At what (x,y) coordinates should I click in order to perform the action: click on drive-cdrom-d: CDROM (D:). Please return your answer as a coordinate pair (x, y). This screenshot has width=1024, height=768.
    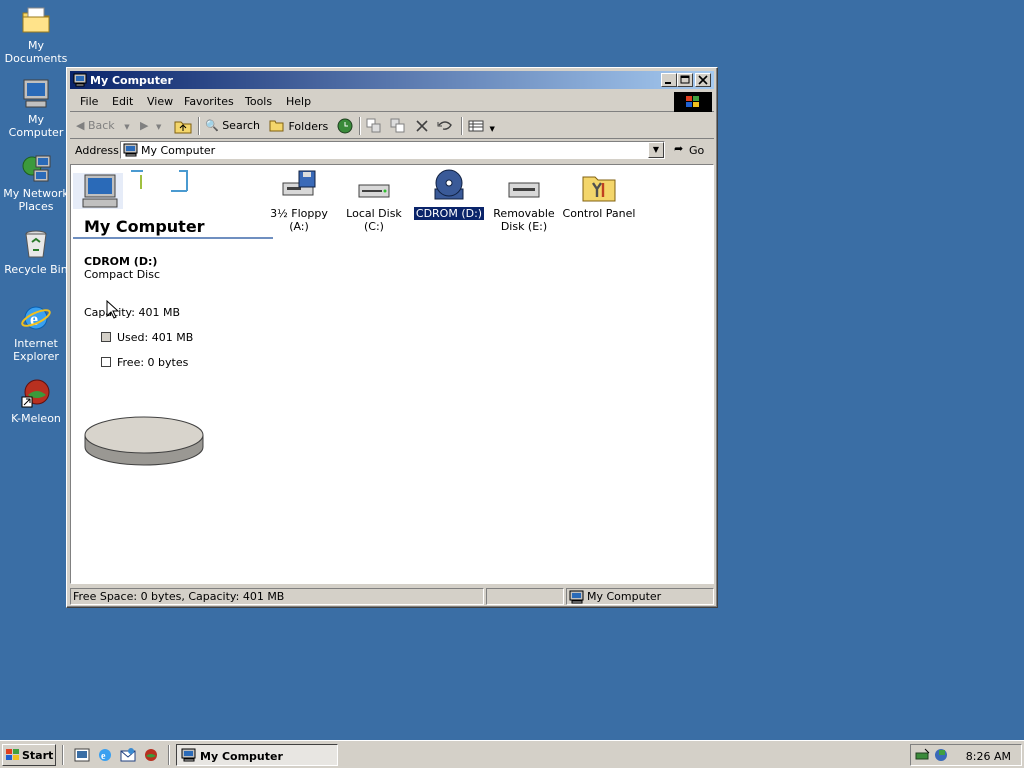
    Looking at the image, I should click on (449, 195).